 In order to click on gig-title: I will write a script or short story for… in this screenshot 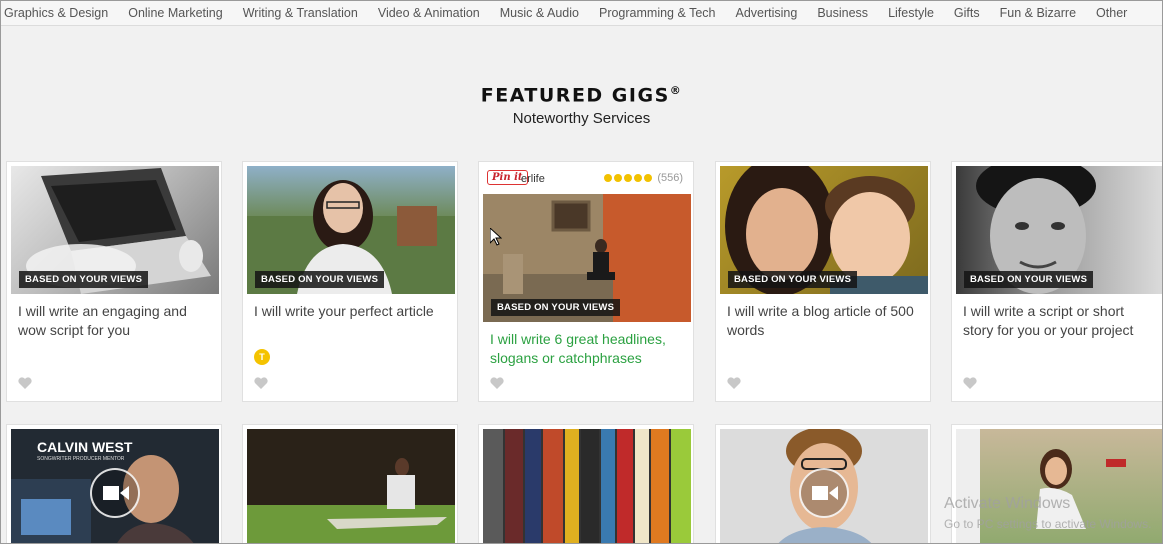, I will do `click(1060, 321)`.